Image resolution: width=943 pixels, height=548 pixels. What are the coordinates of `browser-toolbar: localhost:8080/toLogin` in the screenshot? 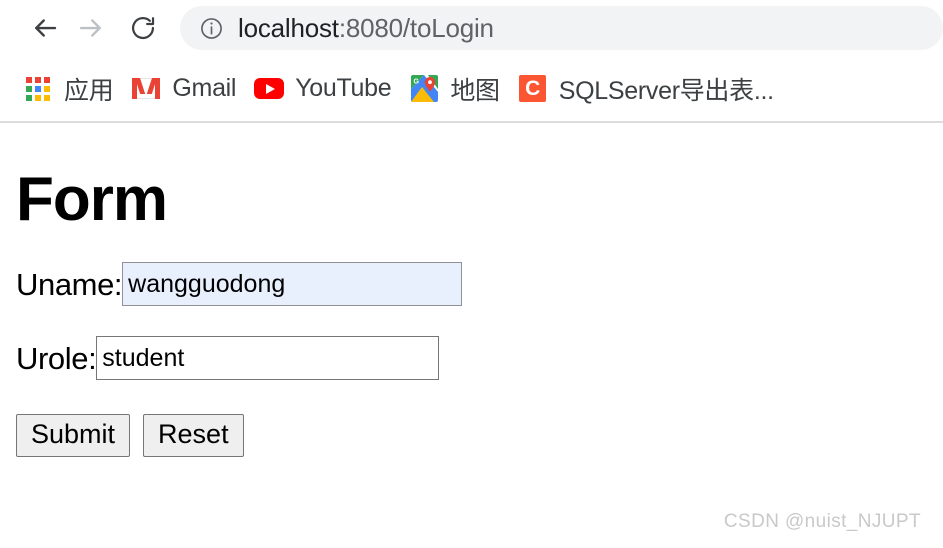 It's located at (471, 28).